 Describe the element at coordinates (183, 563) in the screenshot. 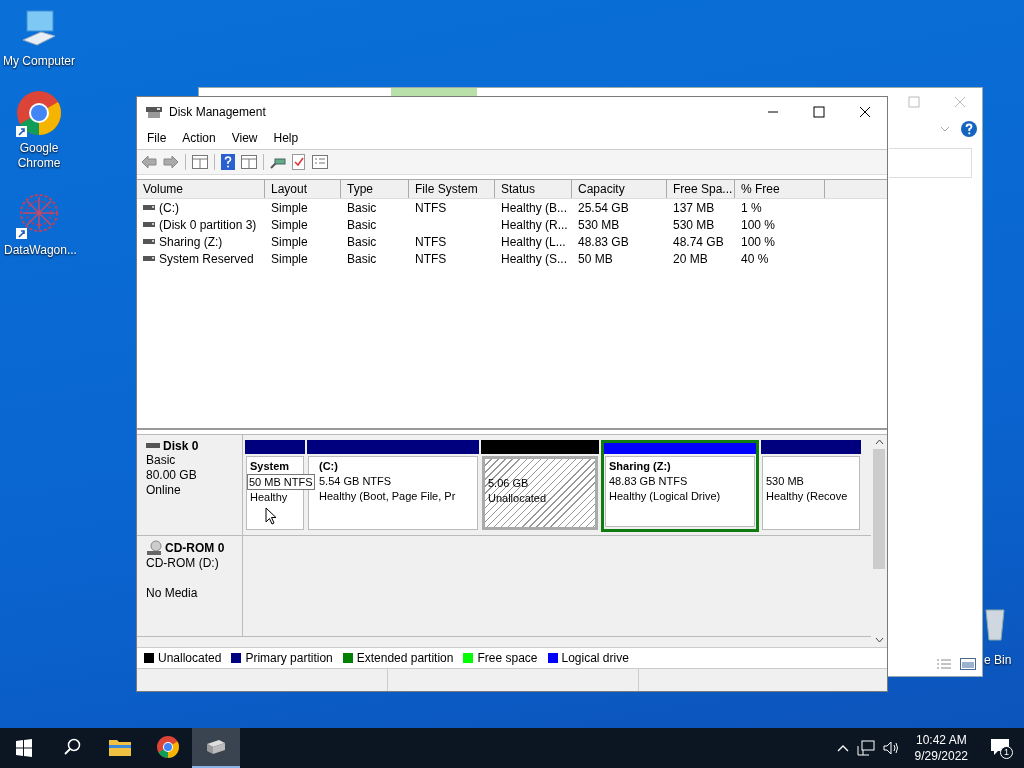

I see `disk-info: CD-ROM (D:)` at that location.